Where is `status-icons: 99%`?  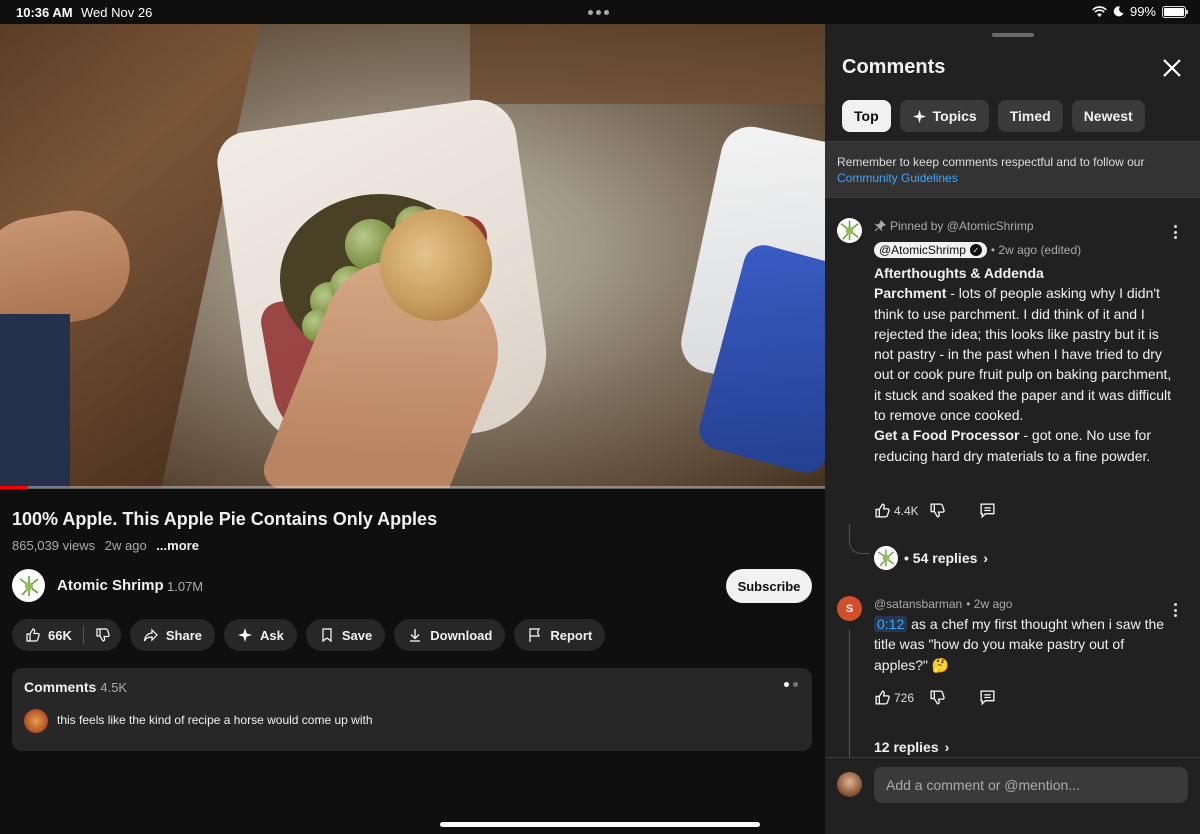
status-icons: 99% is located at coordinates (1140, 11).